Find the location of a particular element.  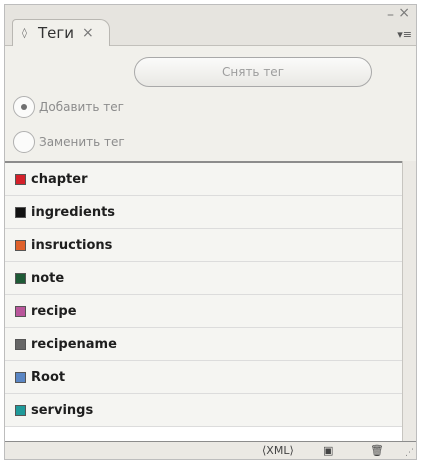

tag-list-scrollbar is located at coordinates (409, 301).